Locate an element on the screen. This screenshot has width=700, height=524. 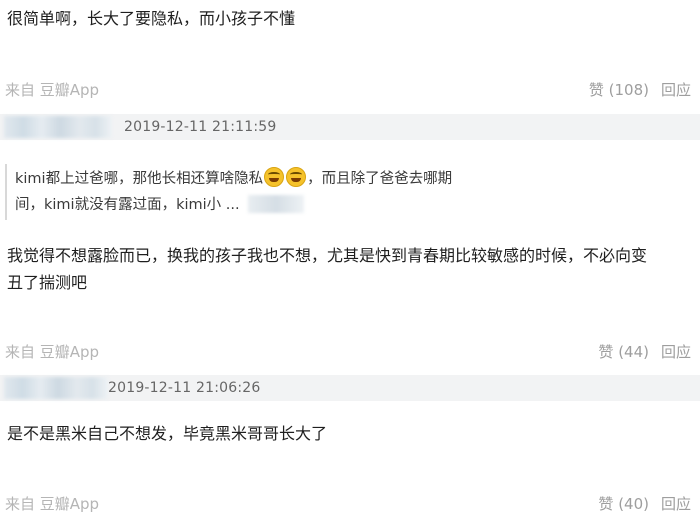
quote-line-1: kimi都上过爸哪，那他长相还算啥隐私 ，而且除了爸爸去哪期 is located at coordinates (233, 179).